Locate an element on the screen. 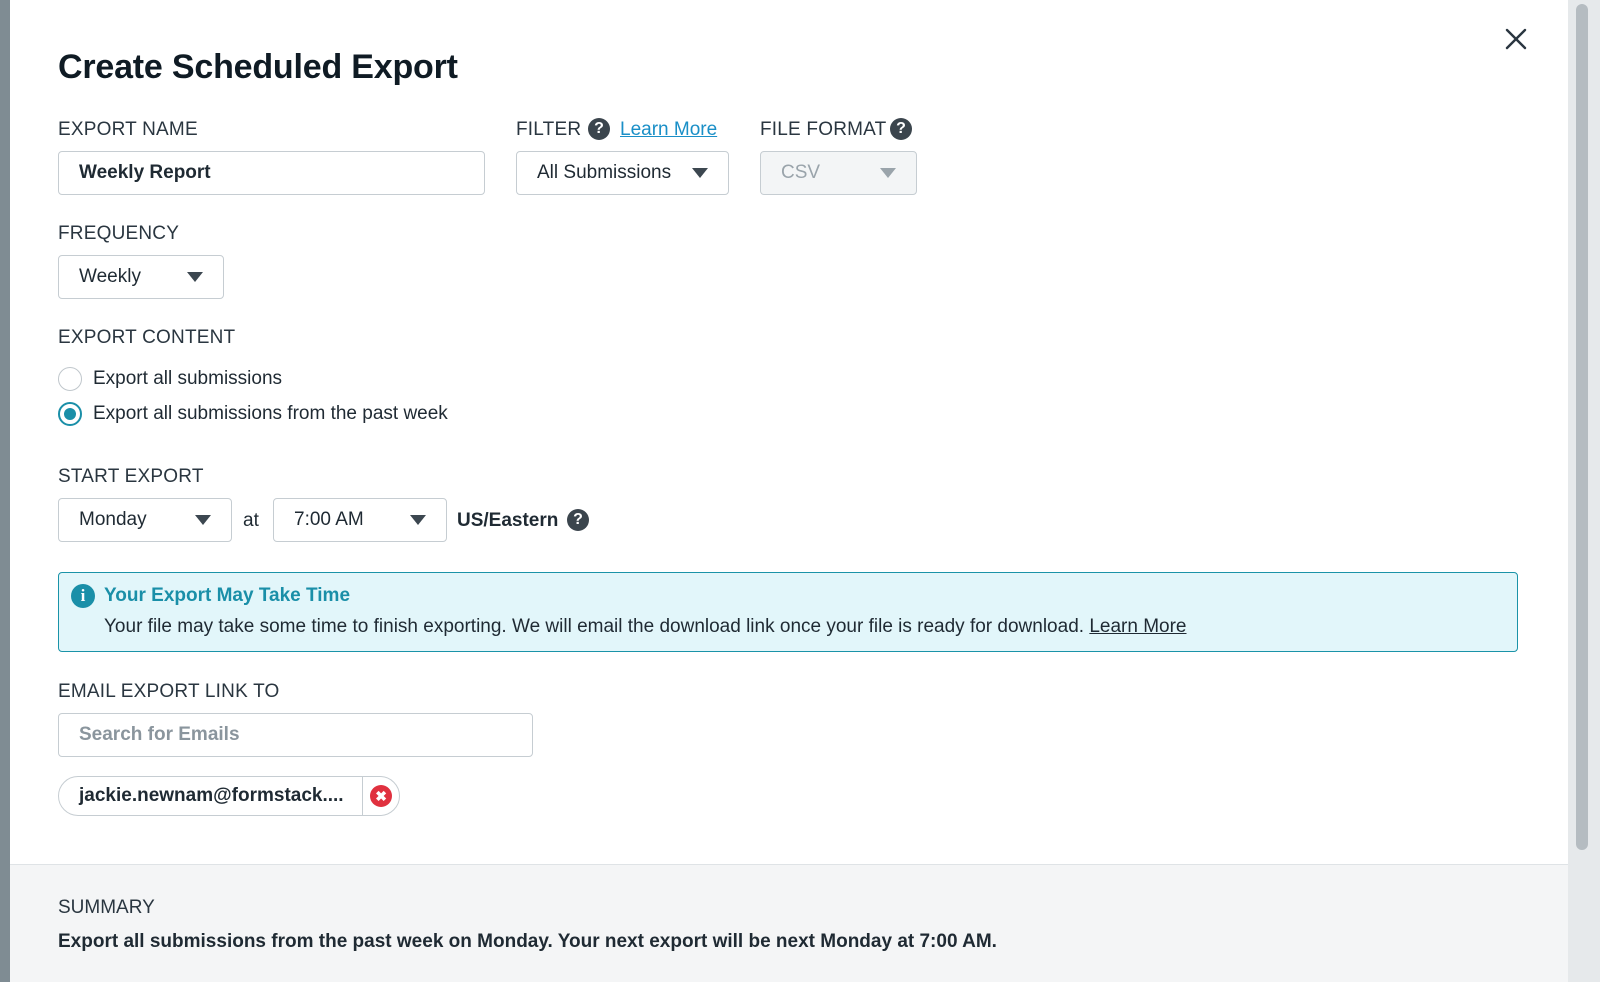  export-content-label: EXPORT CONTENT is located at coordinates (147, 337).